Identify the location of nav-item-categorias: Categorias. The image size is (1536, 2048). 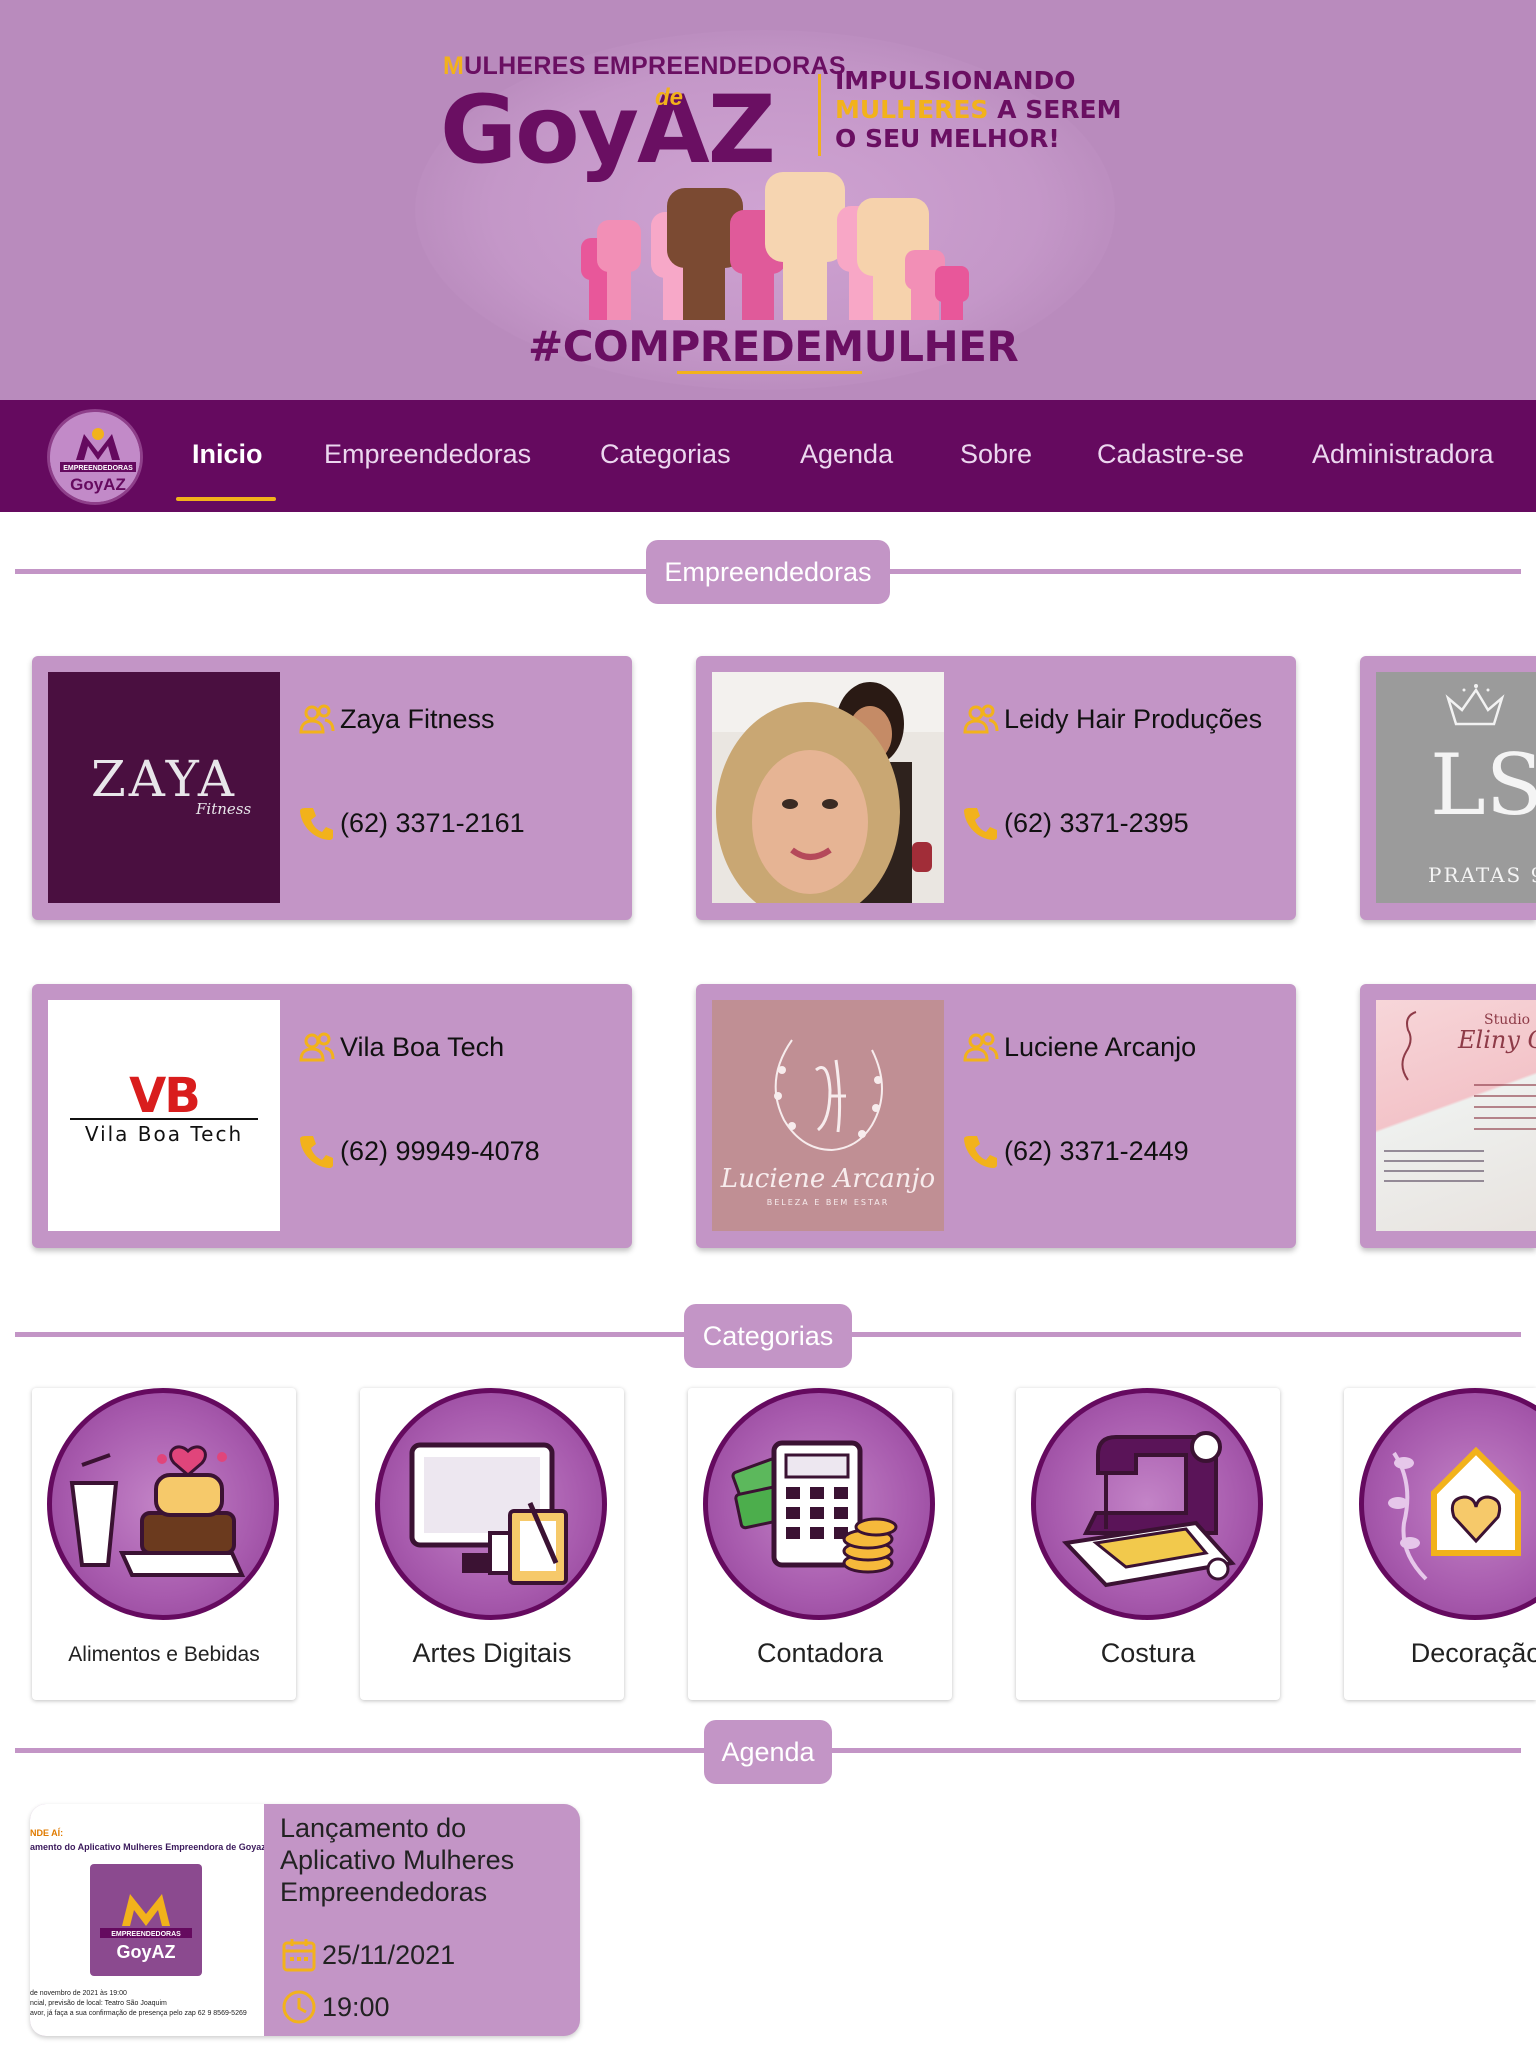
(665, 456).